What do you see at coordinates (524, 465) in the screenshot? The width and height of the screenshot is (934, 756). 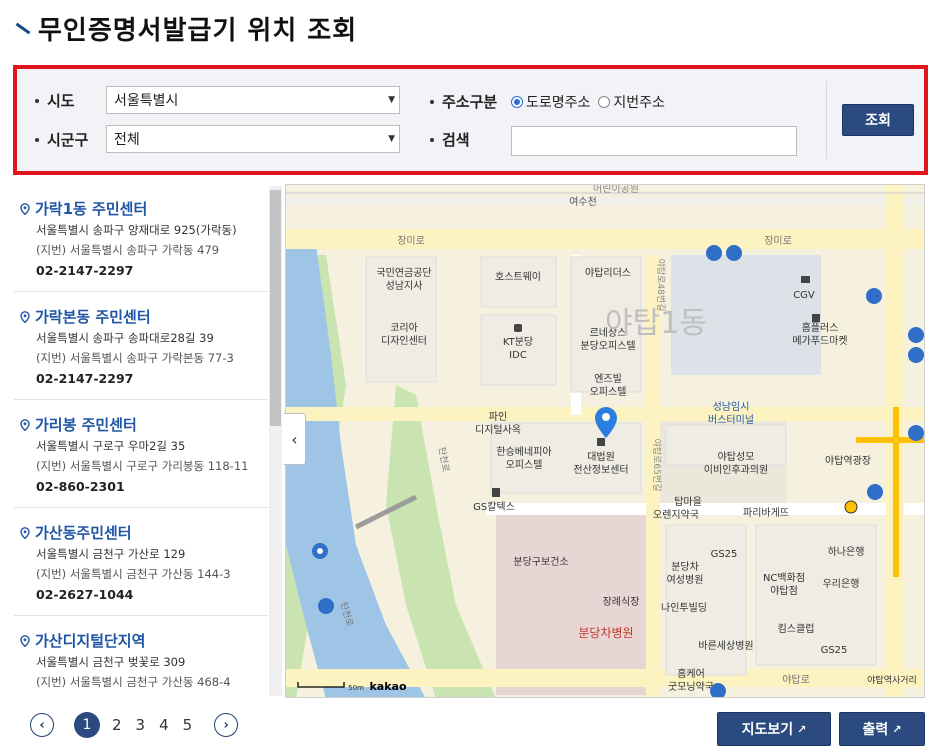 I see `map-label-hansung-2: 오피스텔` at bounding box center [524, 465].